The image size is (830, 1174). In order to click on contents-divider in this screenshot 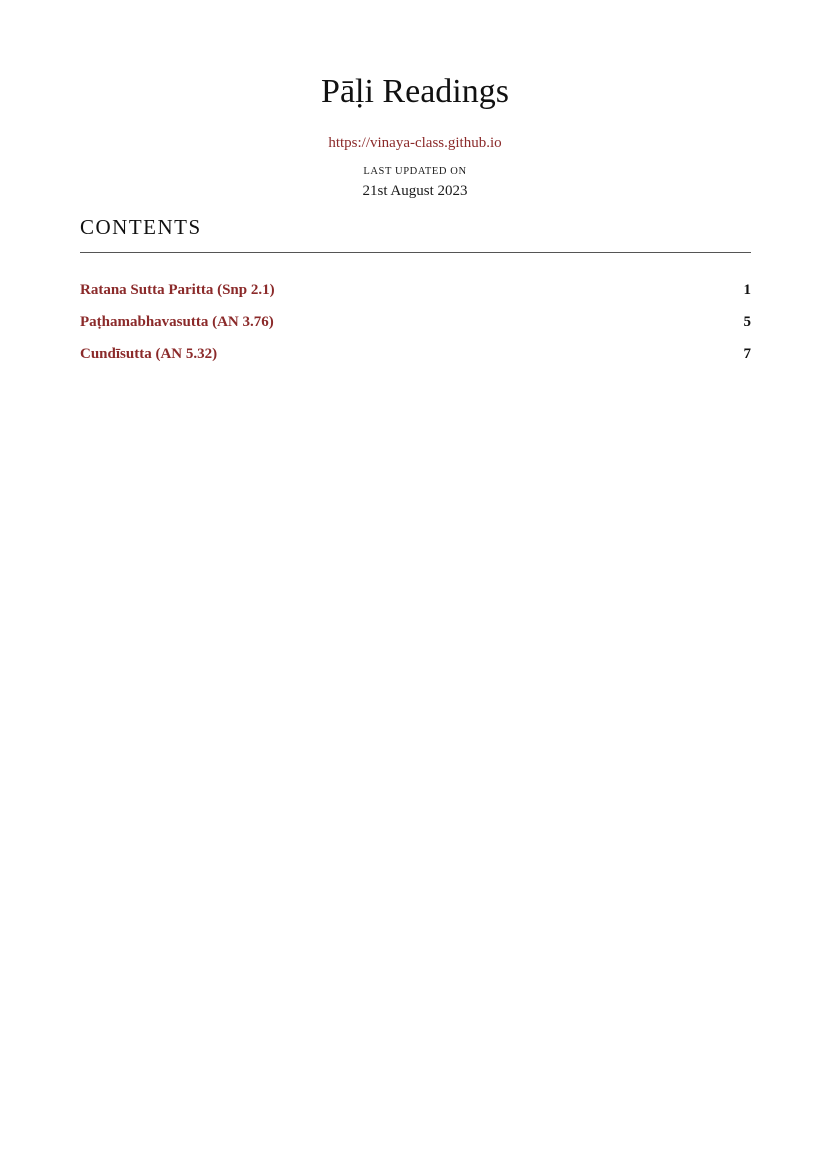, I will do `click(415, 252)`.